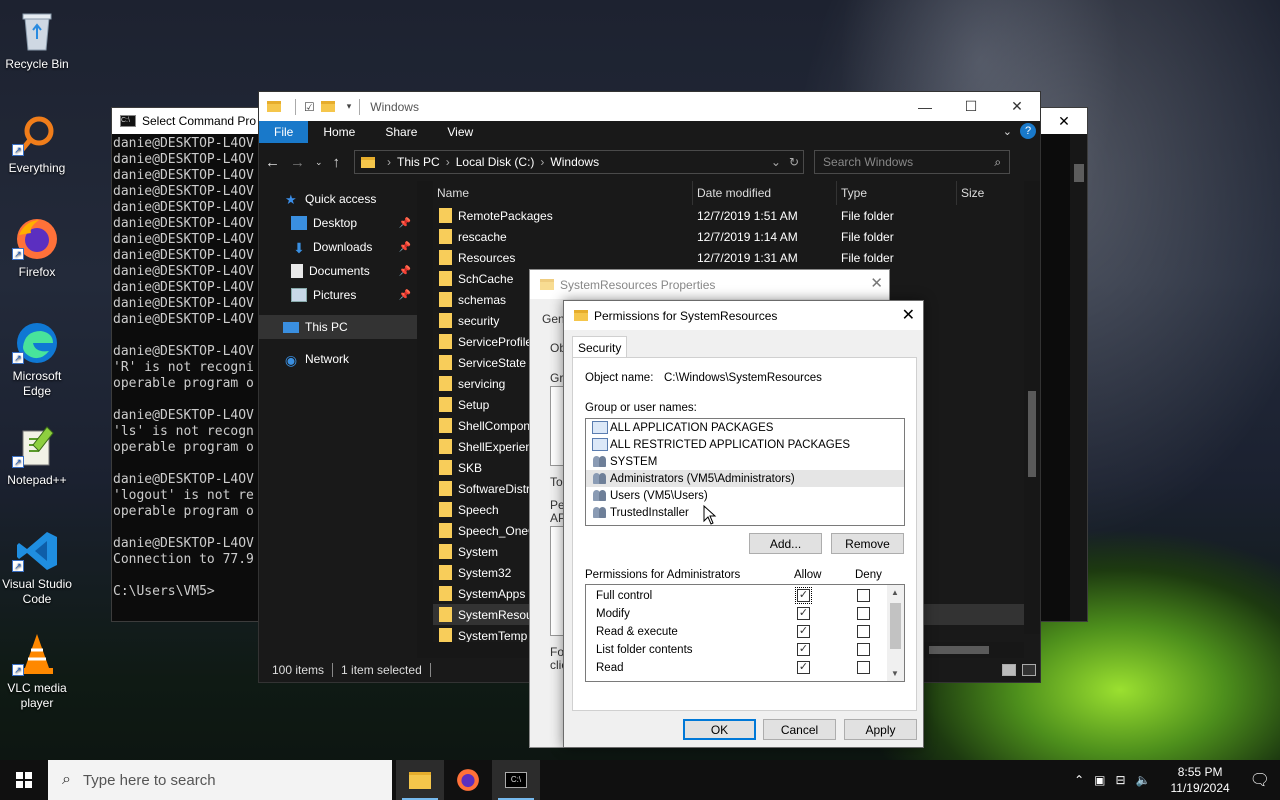 The height and width of the screenshot is (800, 1280). Describe the element at coordinates (895, 673) in the screenshot. I see `scroll-down-icon: ▼` at that location.